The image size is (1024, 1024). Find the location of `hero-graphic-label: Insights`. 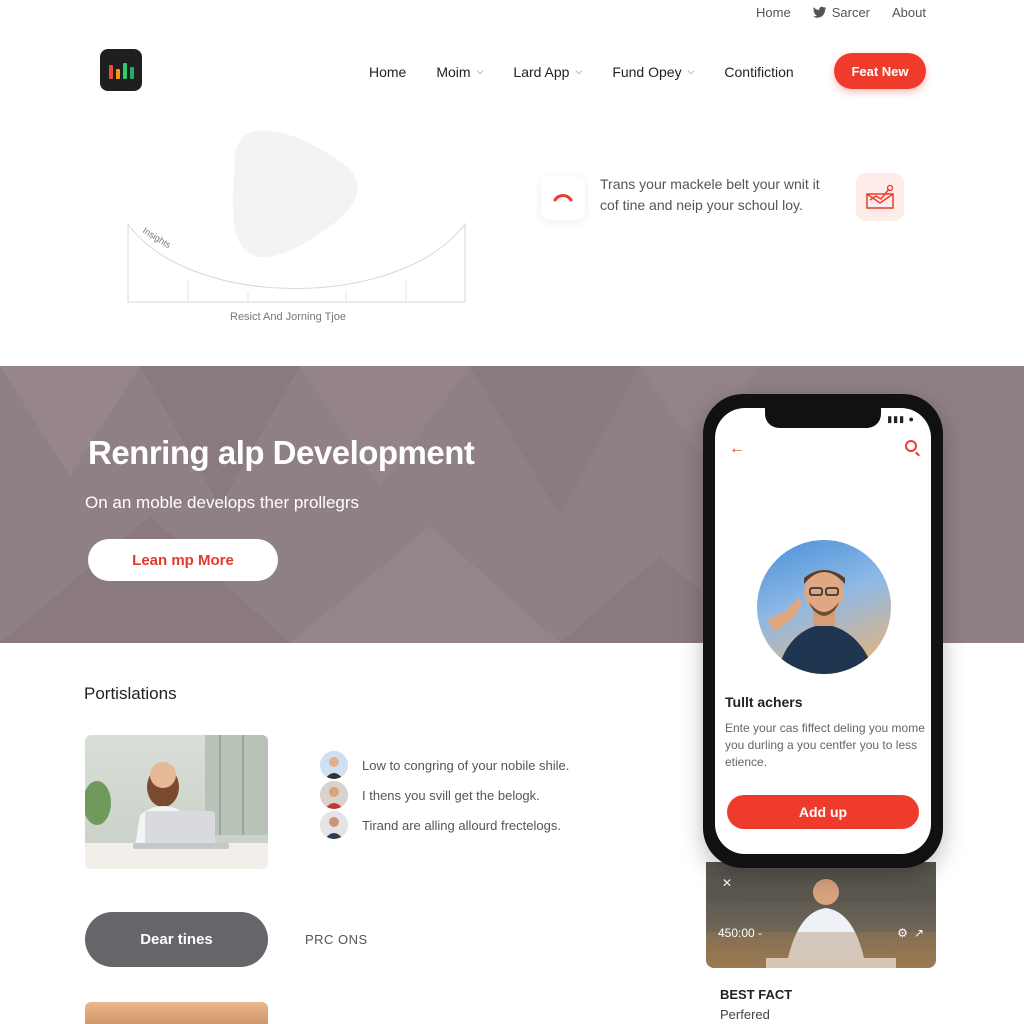

hero-graphic-label: Insights is located at coordinates (157, 237).